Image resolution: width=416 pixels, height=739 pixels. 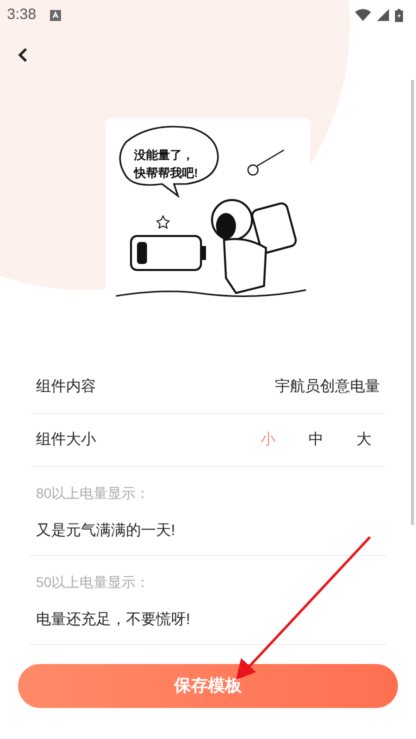 What do you see at coordinates (166, 173) in the screenshot?
I see `speech-bubble-text: 快帮帮我吧!` at bounding box center [166, 173].